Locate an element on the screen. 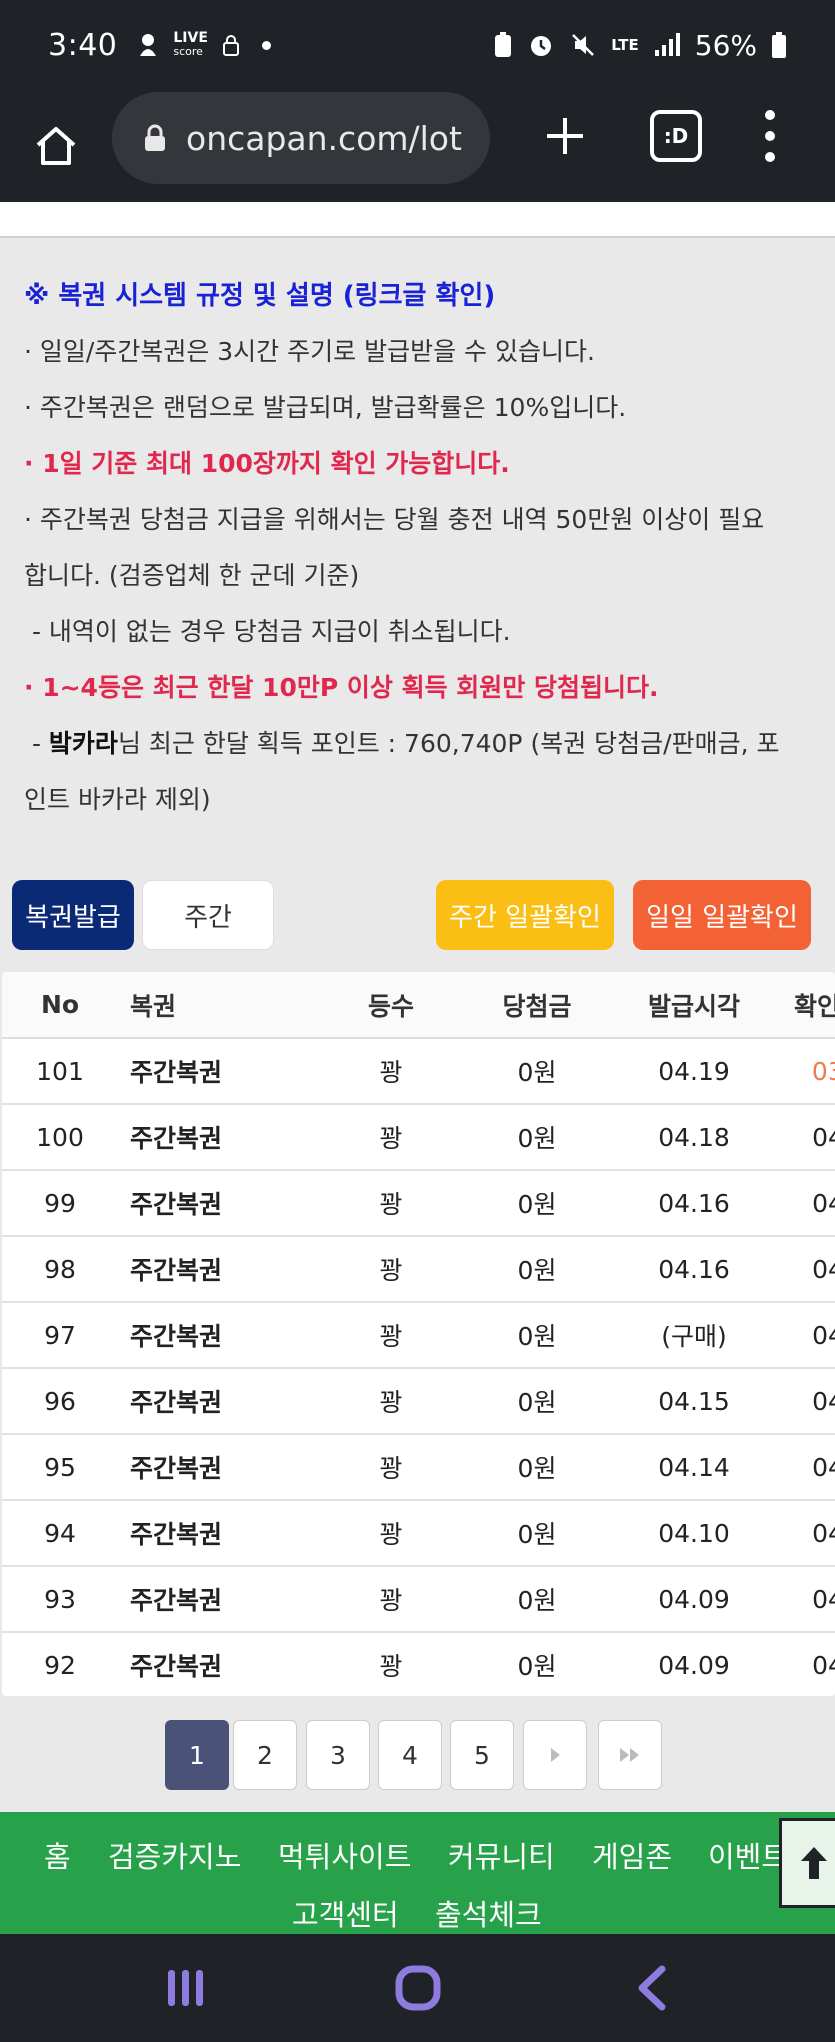 This screenshot has width=835, height=2042. username: 밬카라 is located at coordinates (83, 743).